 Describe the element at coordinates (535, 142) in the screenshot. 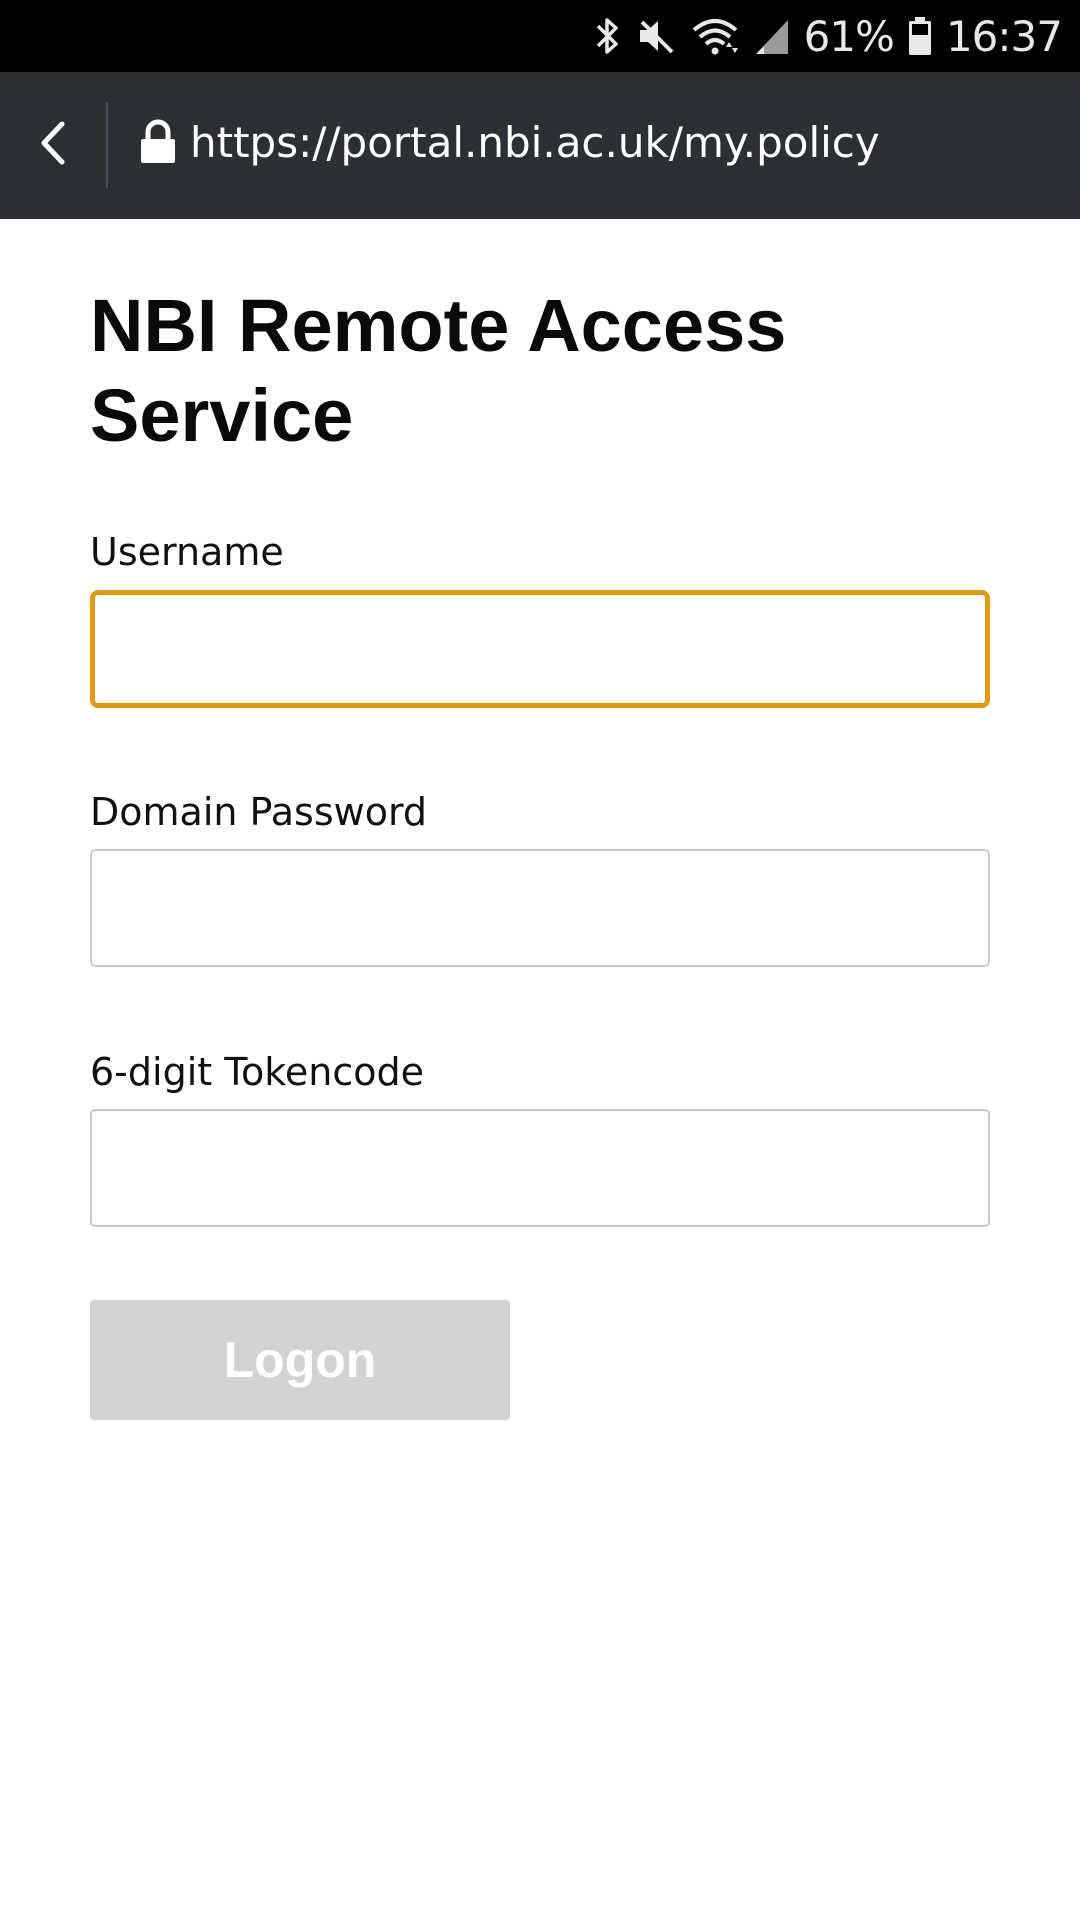

I see `url-field: https://portal.nbi.ac.uk/my.policy` at that location.